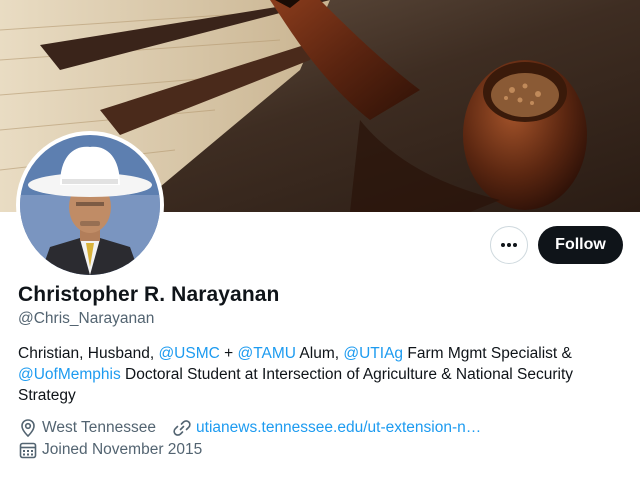 The height and width of the screenshot is (480, 640). Describe the element at coordinates (319, 353) in the screenshot. I see `bio-text: Alum,` at that location.